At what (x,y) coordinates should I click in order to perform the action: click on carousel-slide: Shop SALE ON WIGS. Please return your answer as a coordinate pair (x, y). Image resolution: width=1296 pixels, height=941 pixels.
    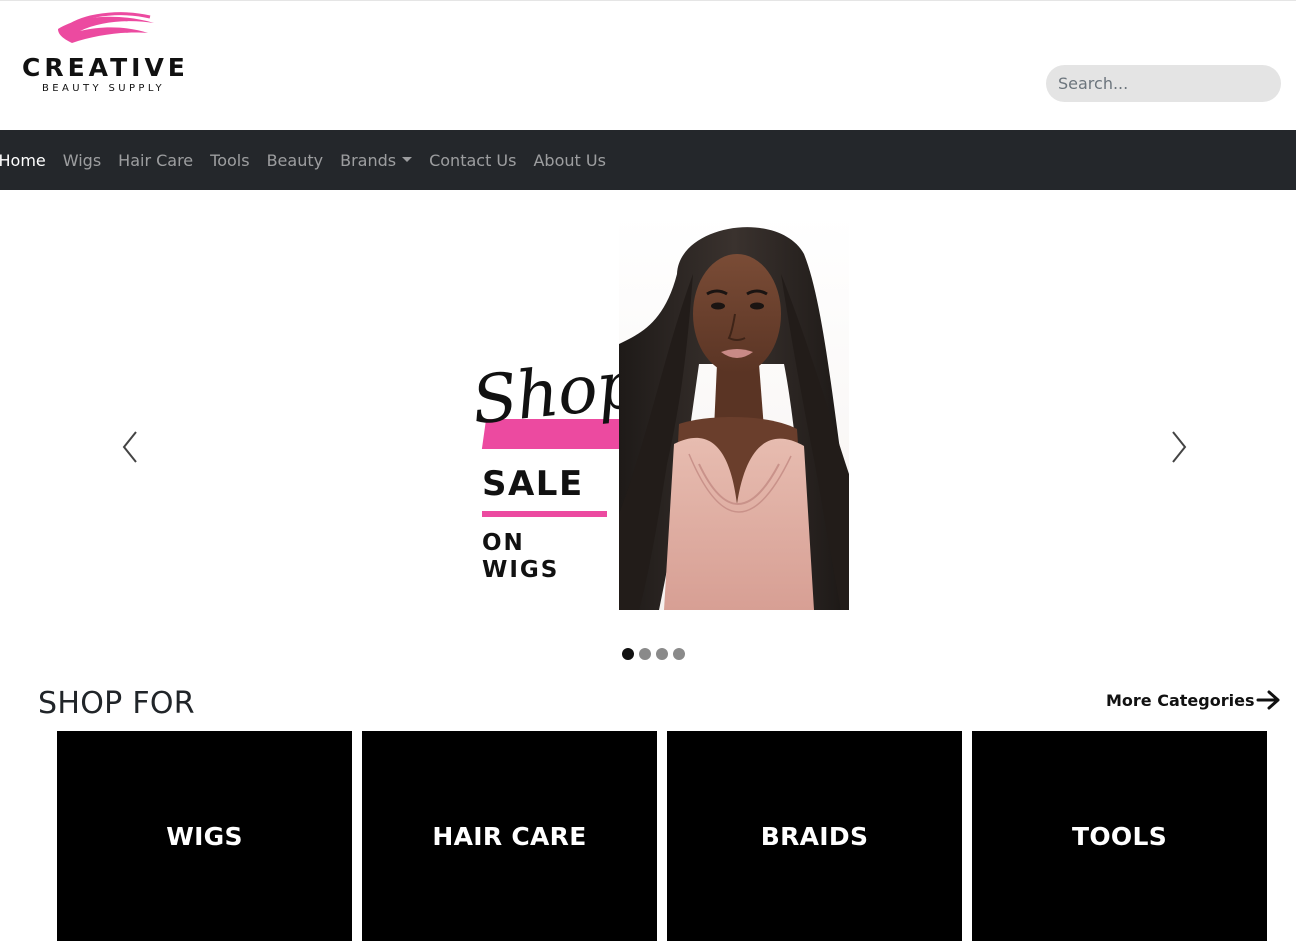
    Looking at the image, I should click on (656, 412).